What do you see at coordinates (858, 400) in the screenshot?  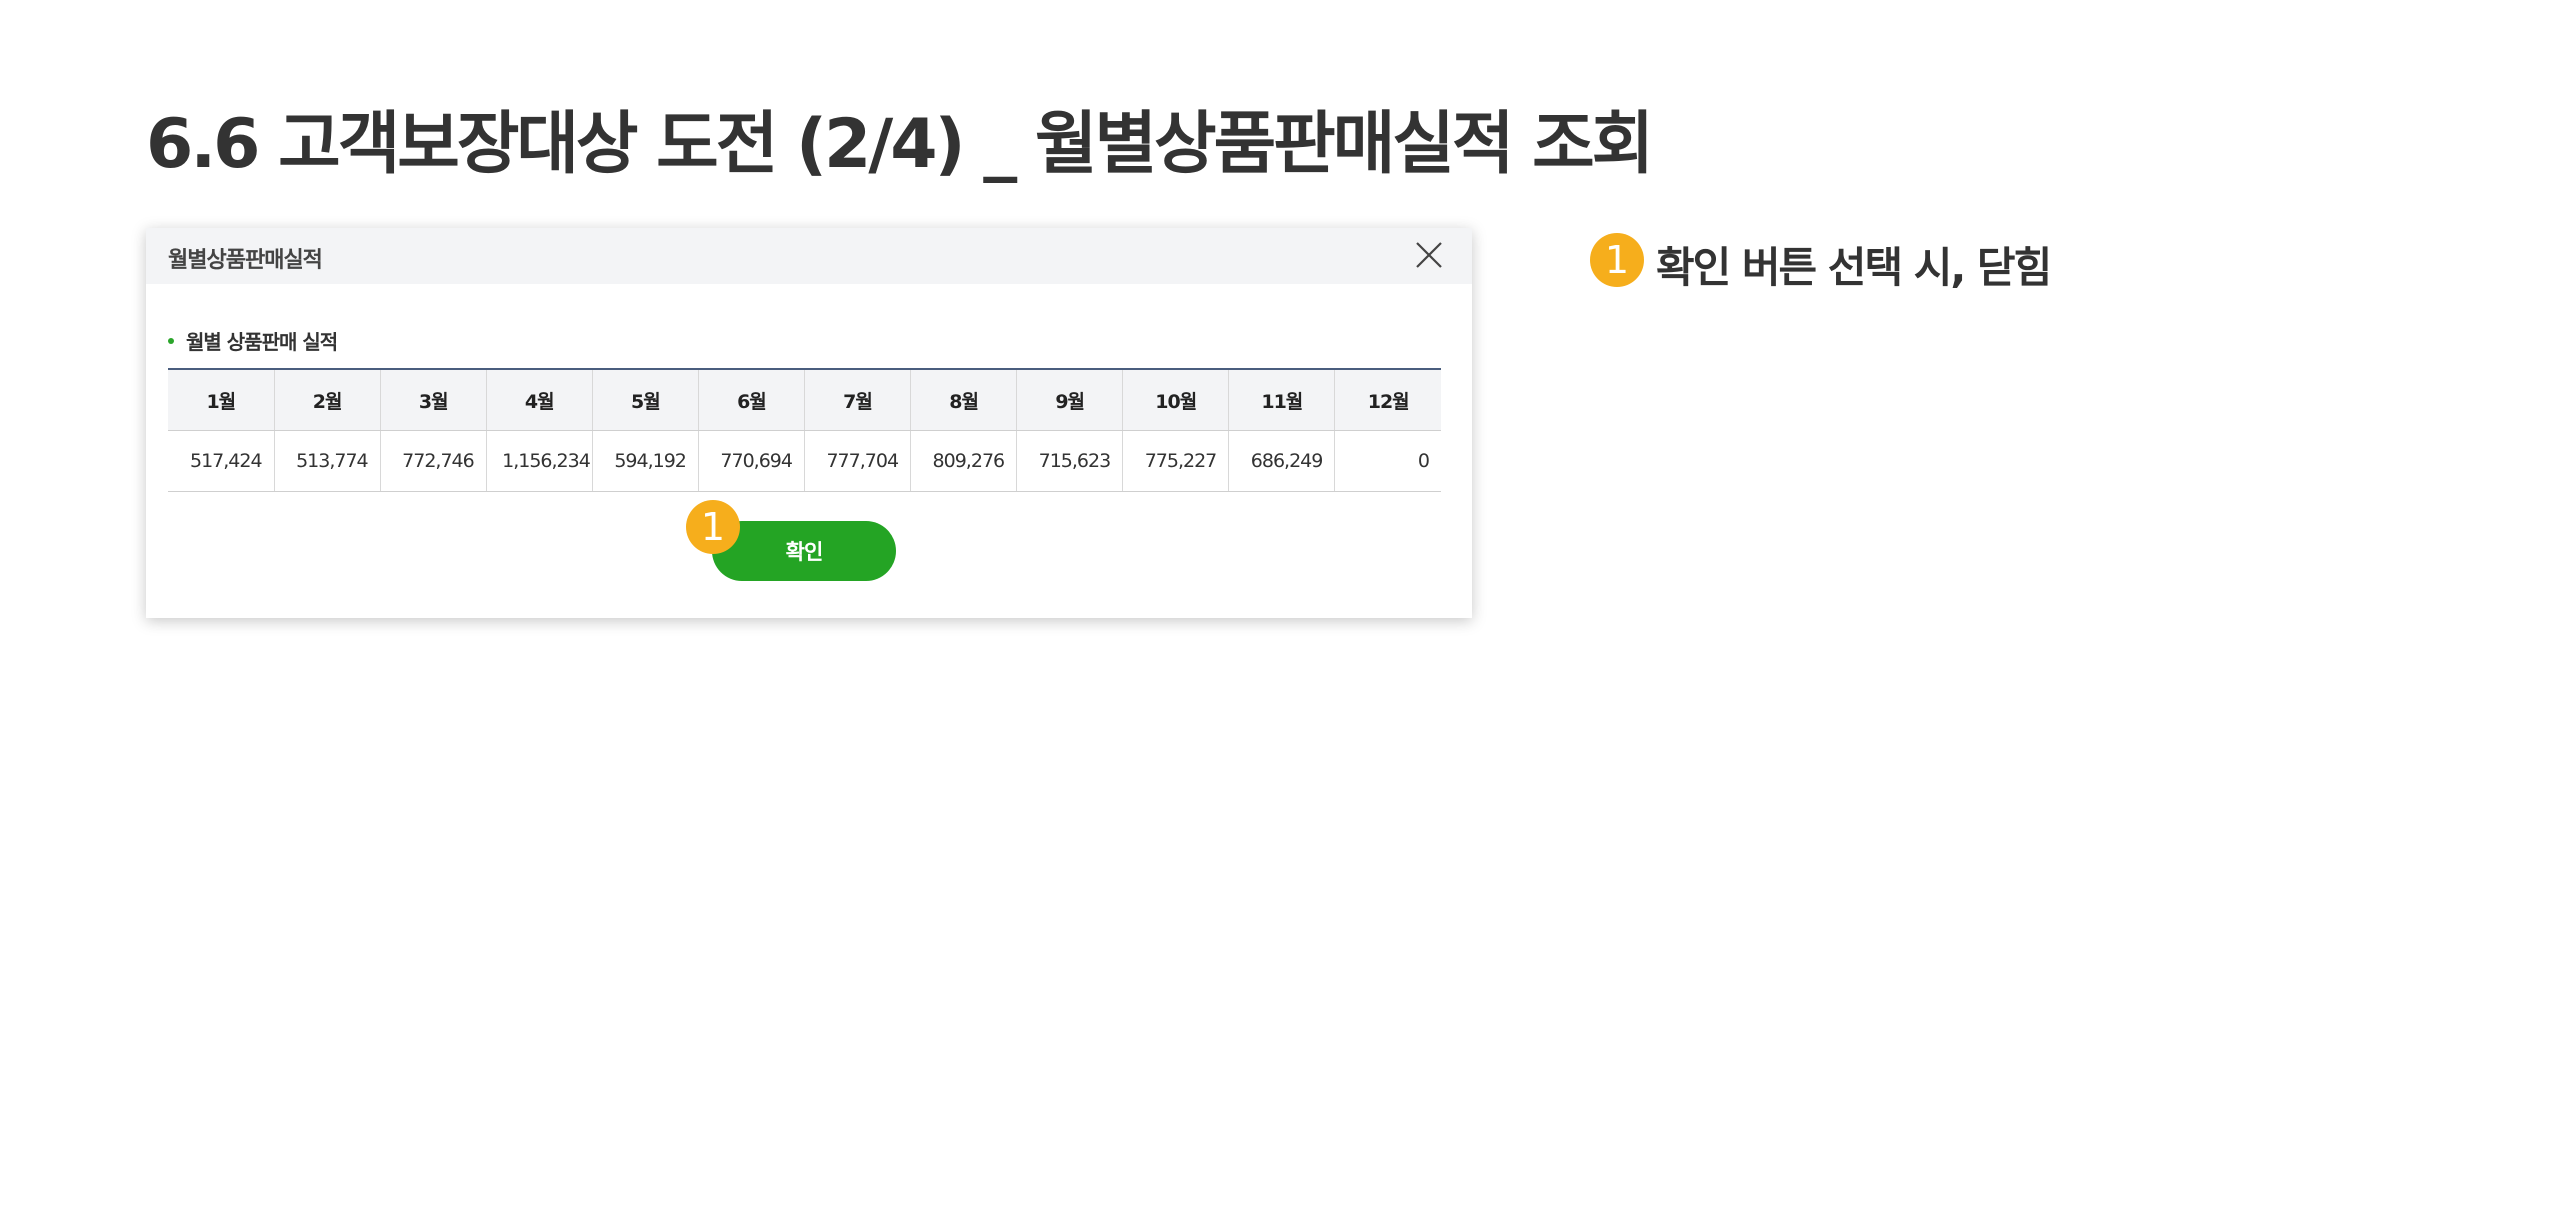 I see `month-header: 7월` at bounding box center [858, 400].